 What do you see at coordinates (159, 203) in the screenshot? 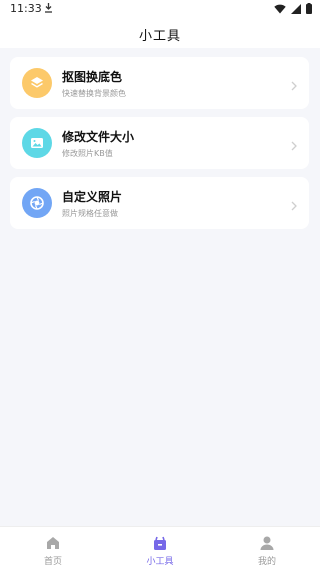
I see `tool-card-custom-photo: 自定义照片 照片规格任意做` at bounding box center [159, 203].